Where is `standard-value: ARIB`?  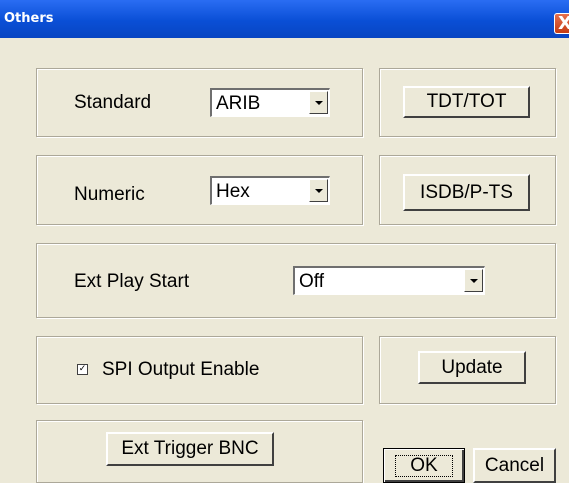 standard-value: ARIB is located at coordinates (238, 103).